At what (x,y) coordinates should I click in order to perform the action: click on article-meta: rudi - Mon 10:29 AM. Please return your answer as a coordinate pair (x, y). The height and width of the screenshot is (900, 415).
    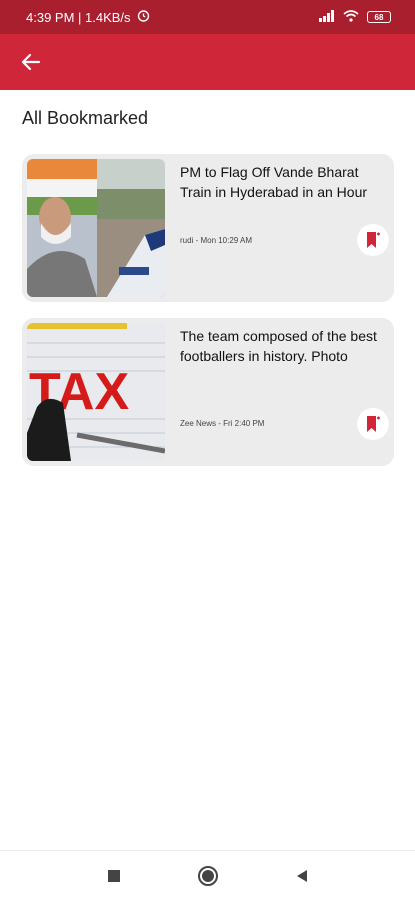
    Looking at the image, I should click on (216, 240).